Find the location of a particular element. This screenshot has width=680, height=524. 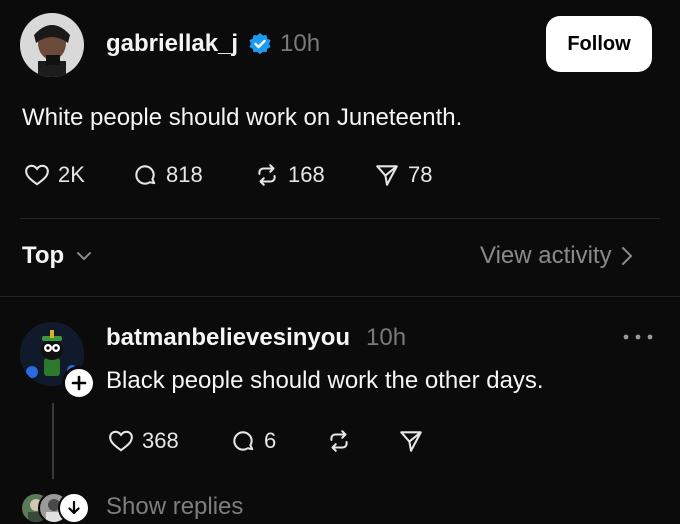

like-button: 2K is located at coordinates (54, 175).